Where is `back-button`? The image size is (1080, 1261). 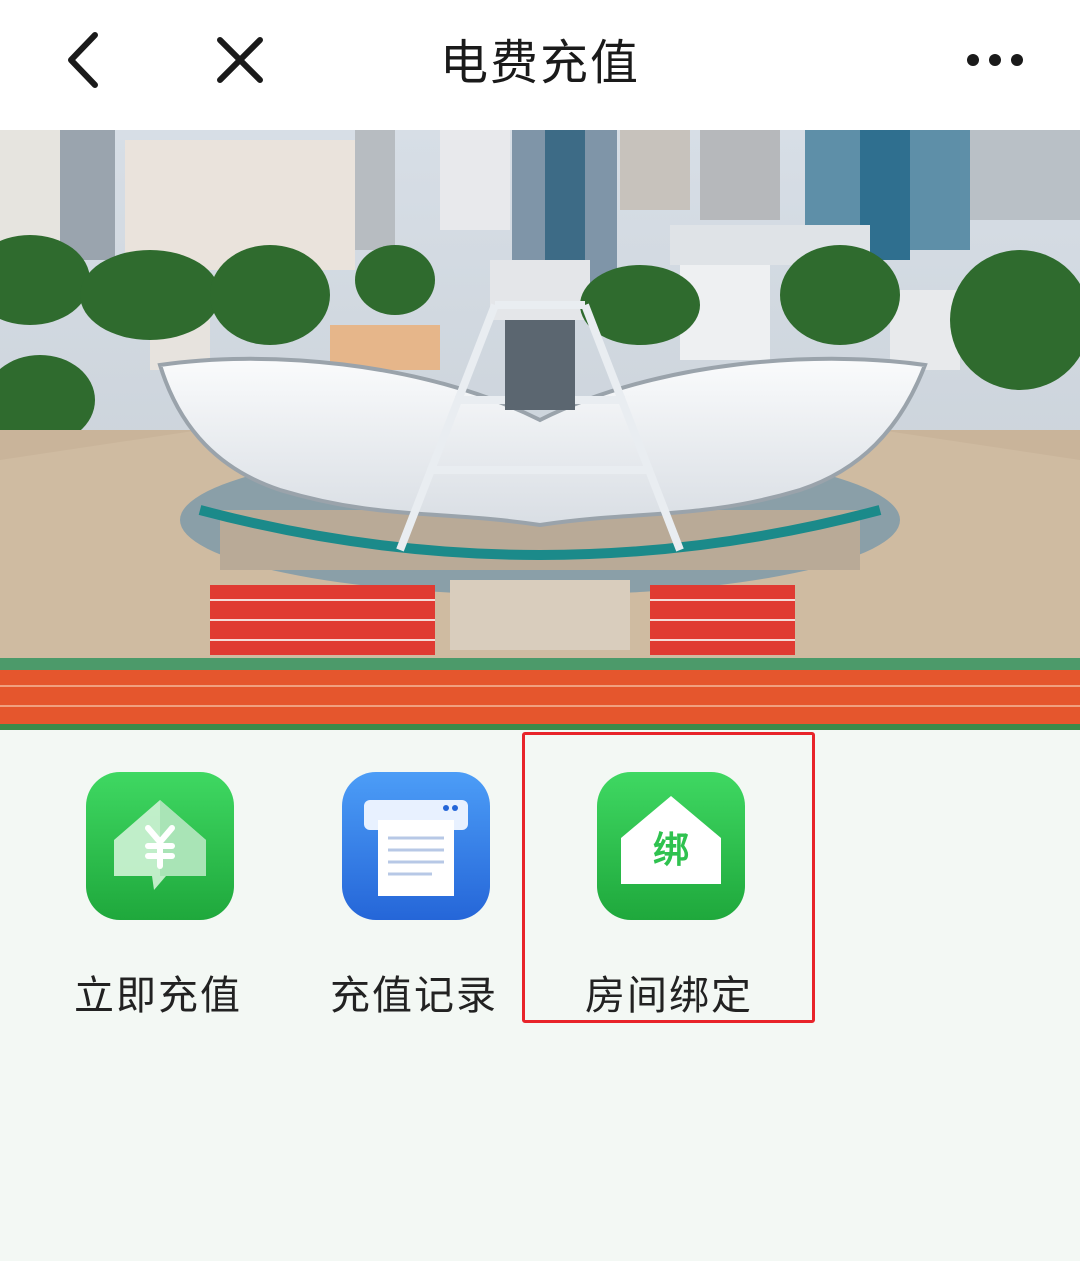
back-button is located at coordinates (83, 60).